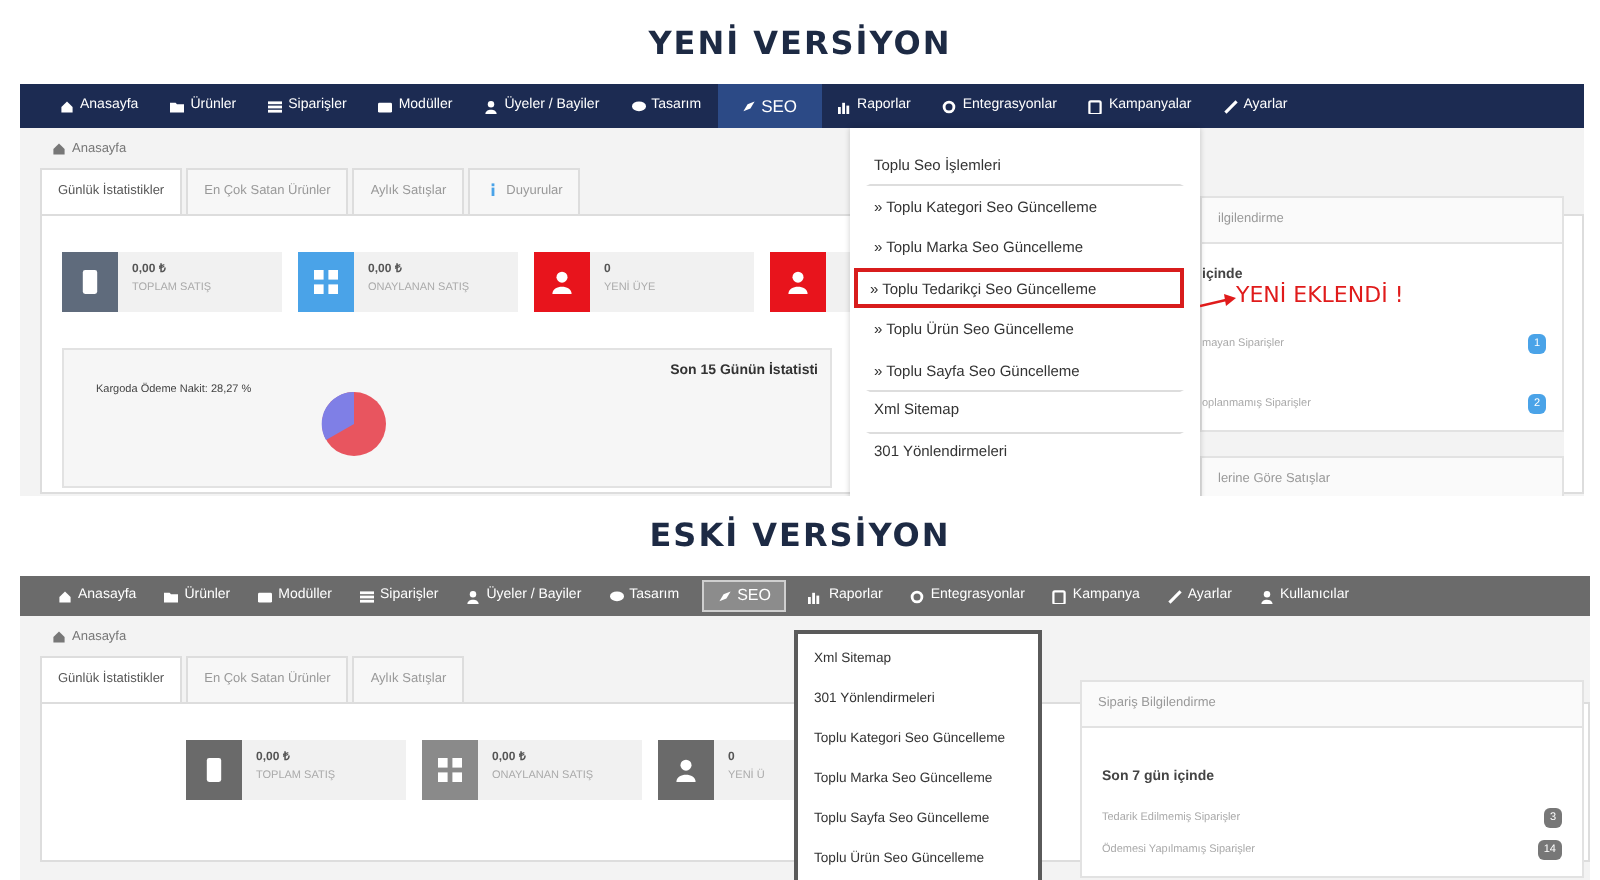  What do you see at coordinates (769, 106) in the screenshot?
I see `nav-item: SEO` at bounding box center [769, 106].